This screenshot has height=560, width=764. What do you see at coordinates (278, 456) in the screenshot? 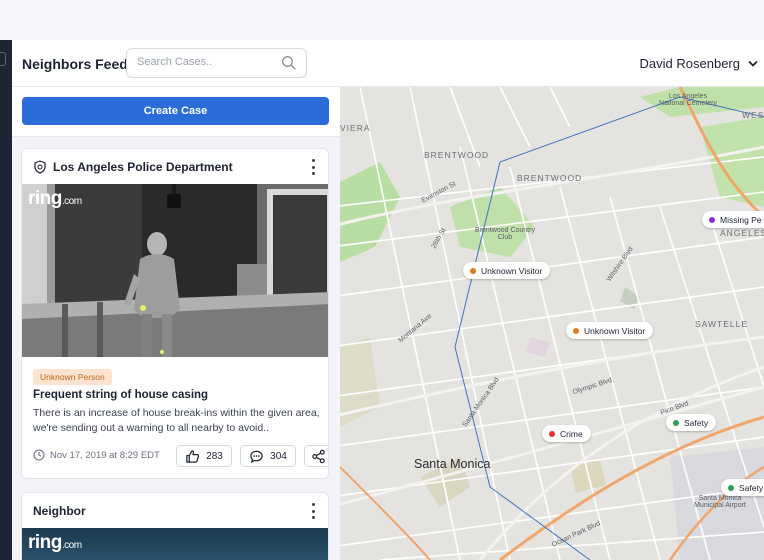
I see `comment-count: 304` at bounding box center [278, 456].